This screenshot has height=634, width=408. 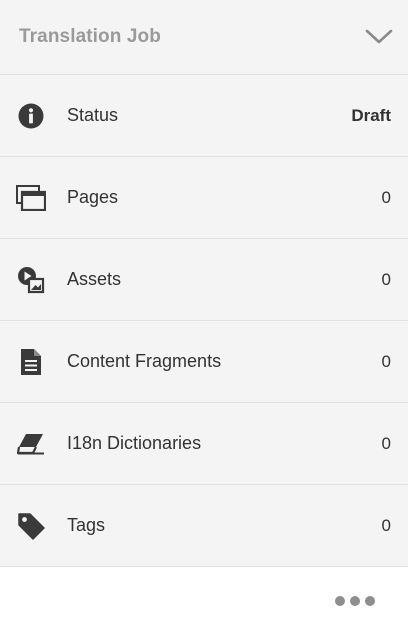 I want to click on collapse-button, so click(x=379, y=37).